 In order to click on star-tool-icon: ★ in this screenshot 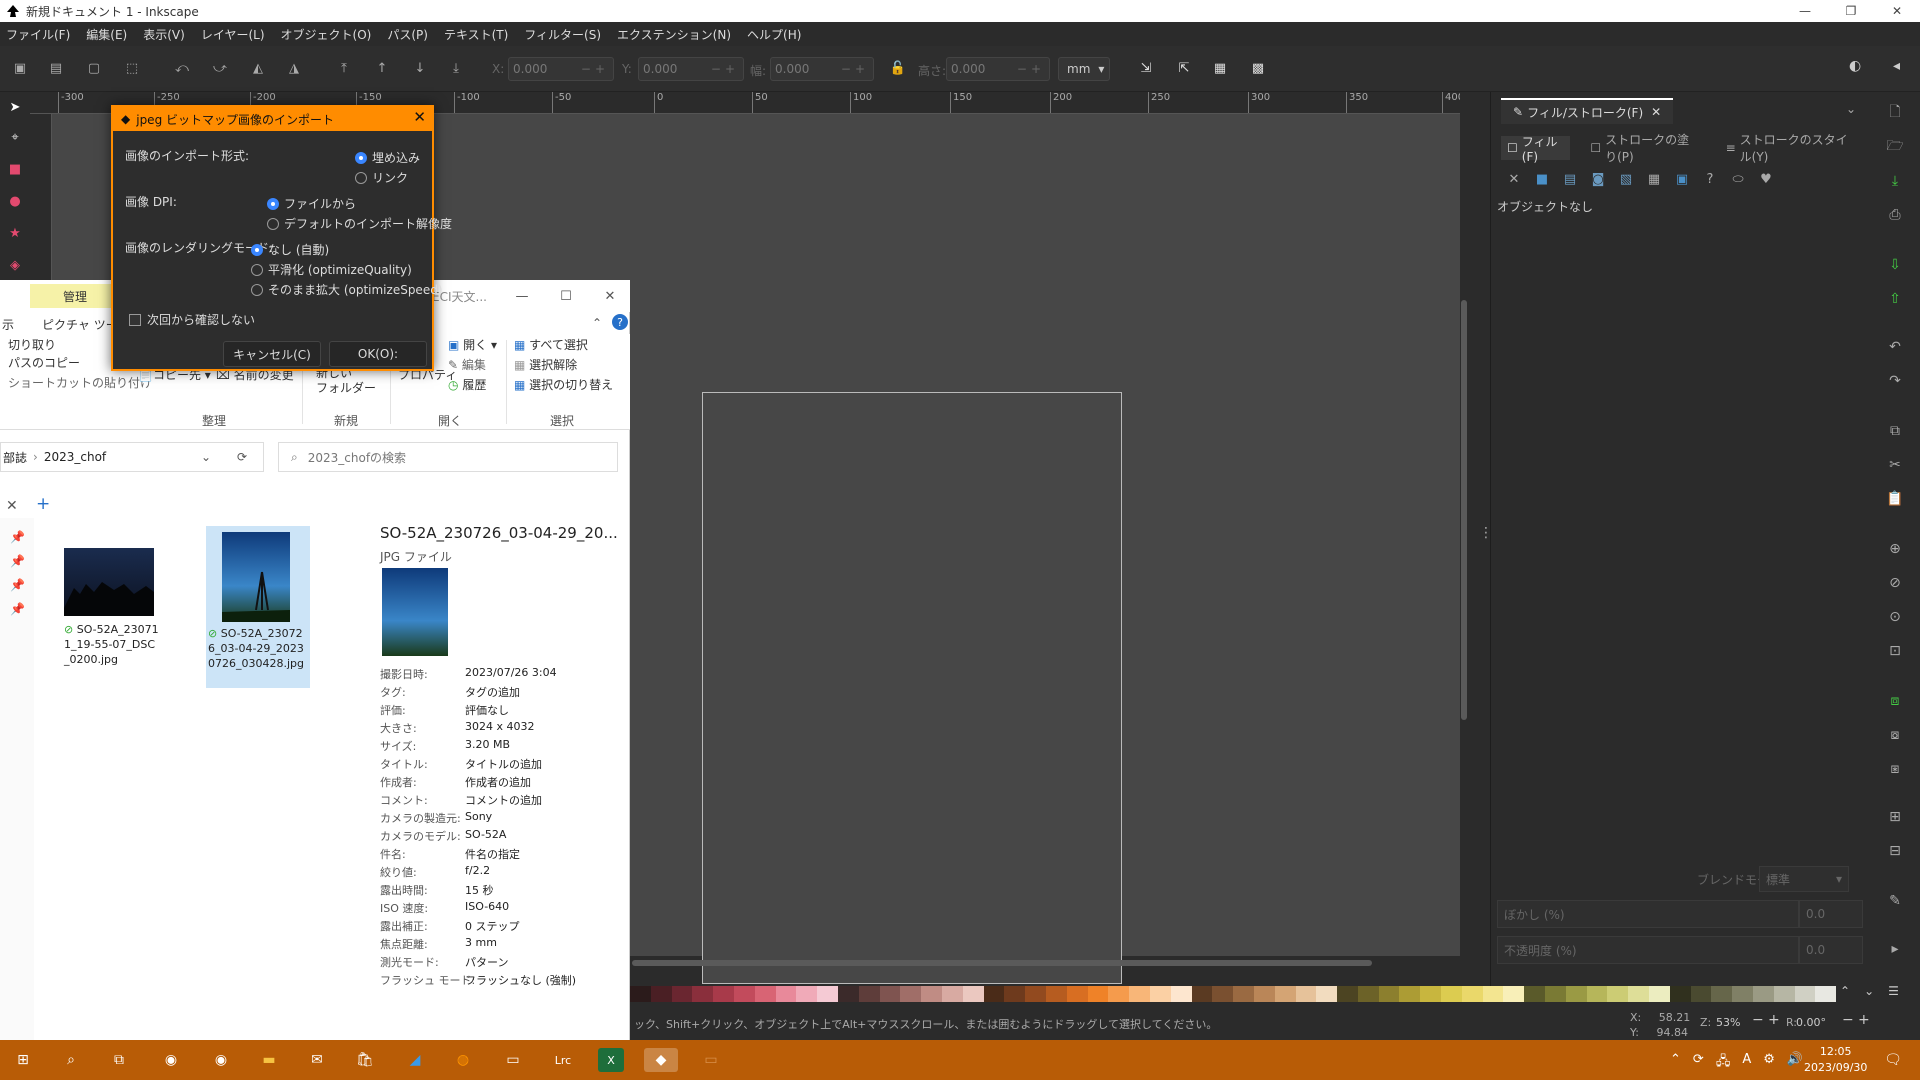, I will do `click(15, 233)`.